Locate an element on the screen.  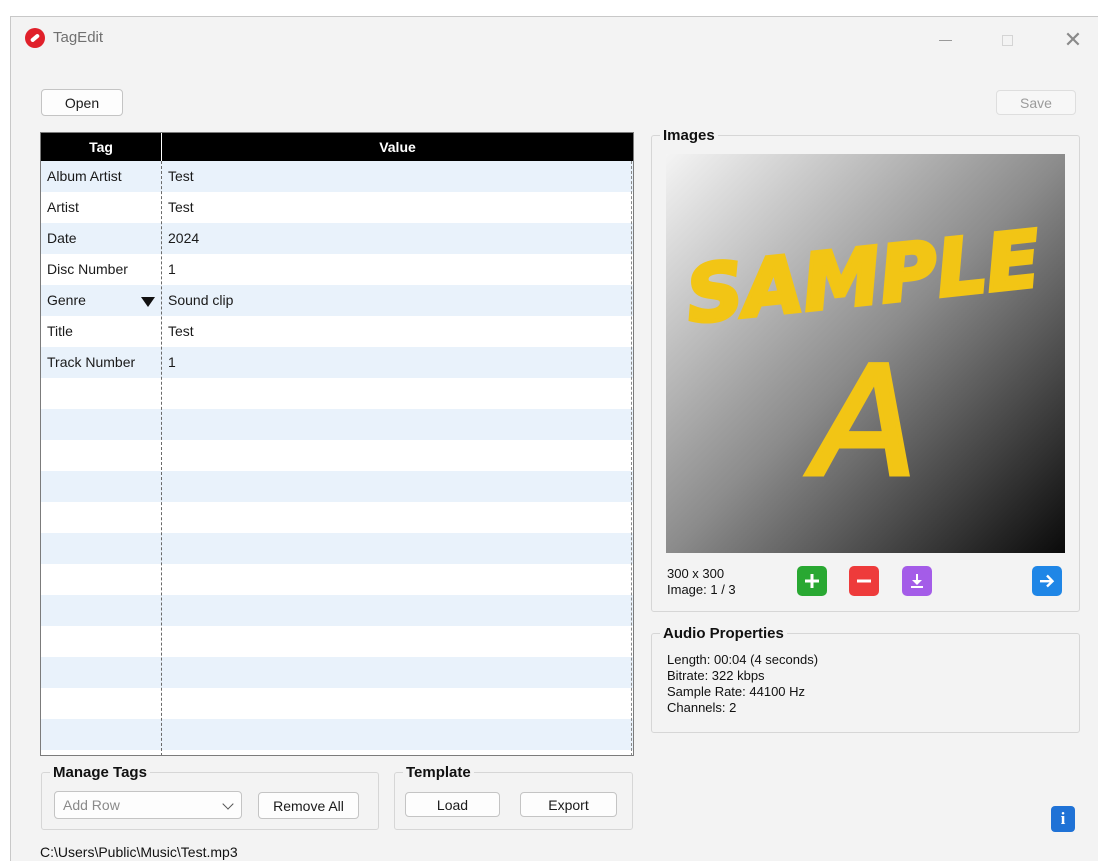
column-header-tag: Tag is located at coordinates (101, 147).